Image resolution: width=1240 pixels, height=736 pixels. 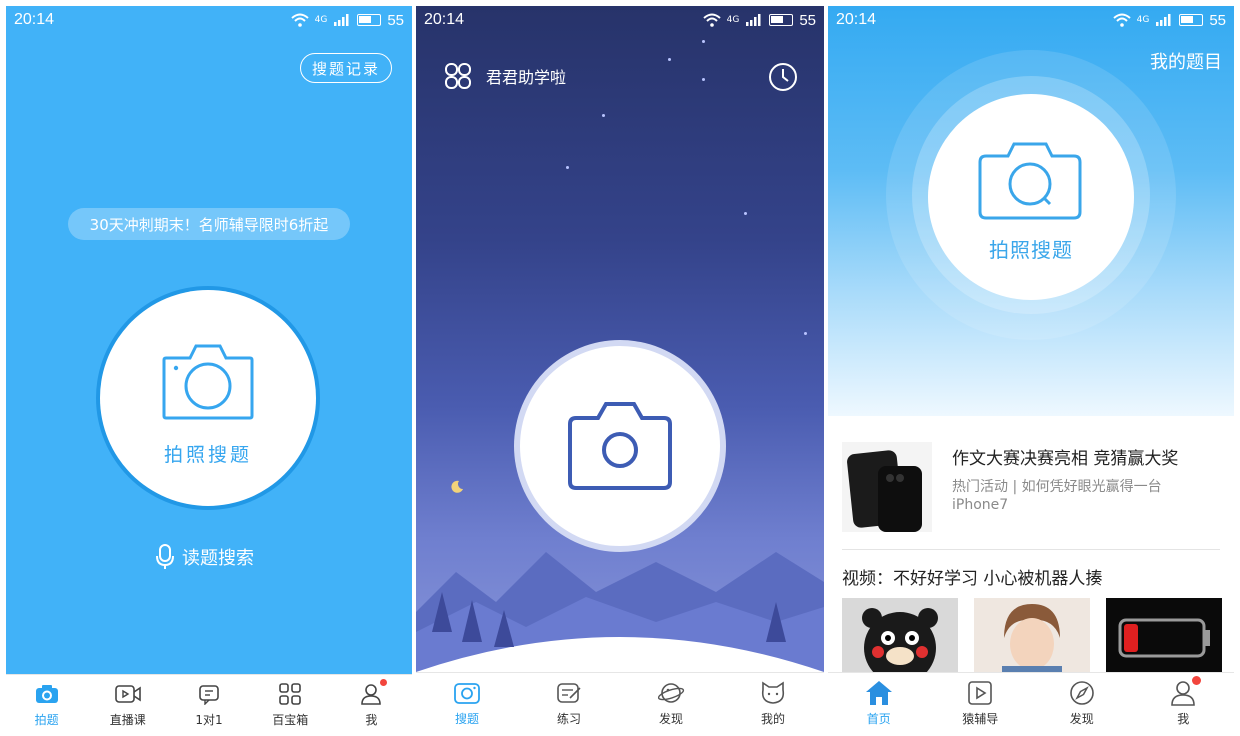 What do you see at coordinates (128, 694) in the screenshot?
I see `video-icon` at bounding box center [128, 694].